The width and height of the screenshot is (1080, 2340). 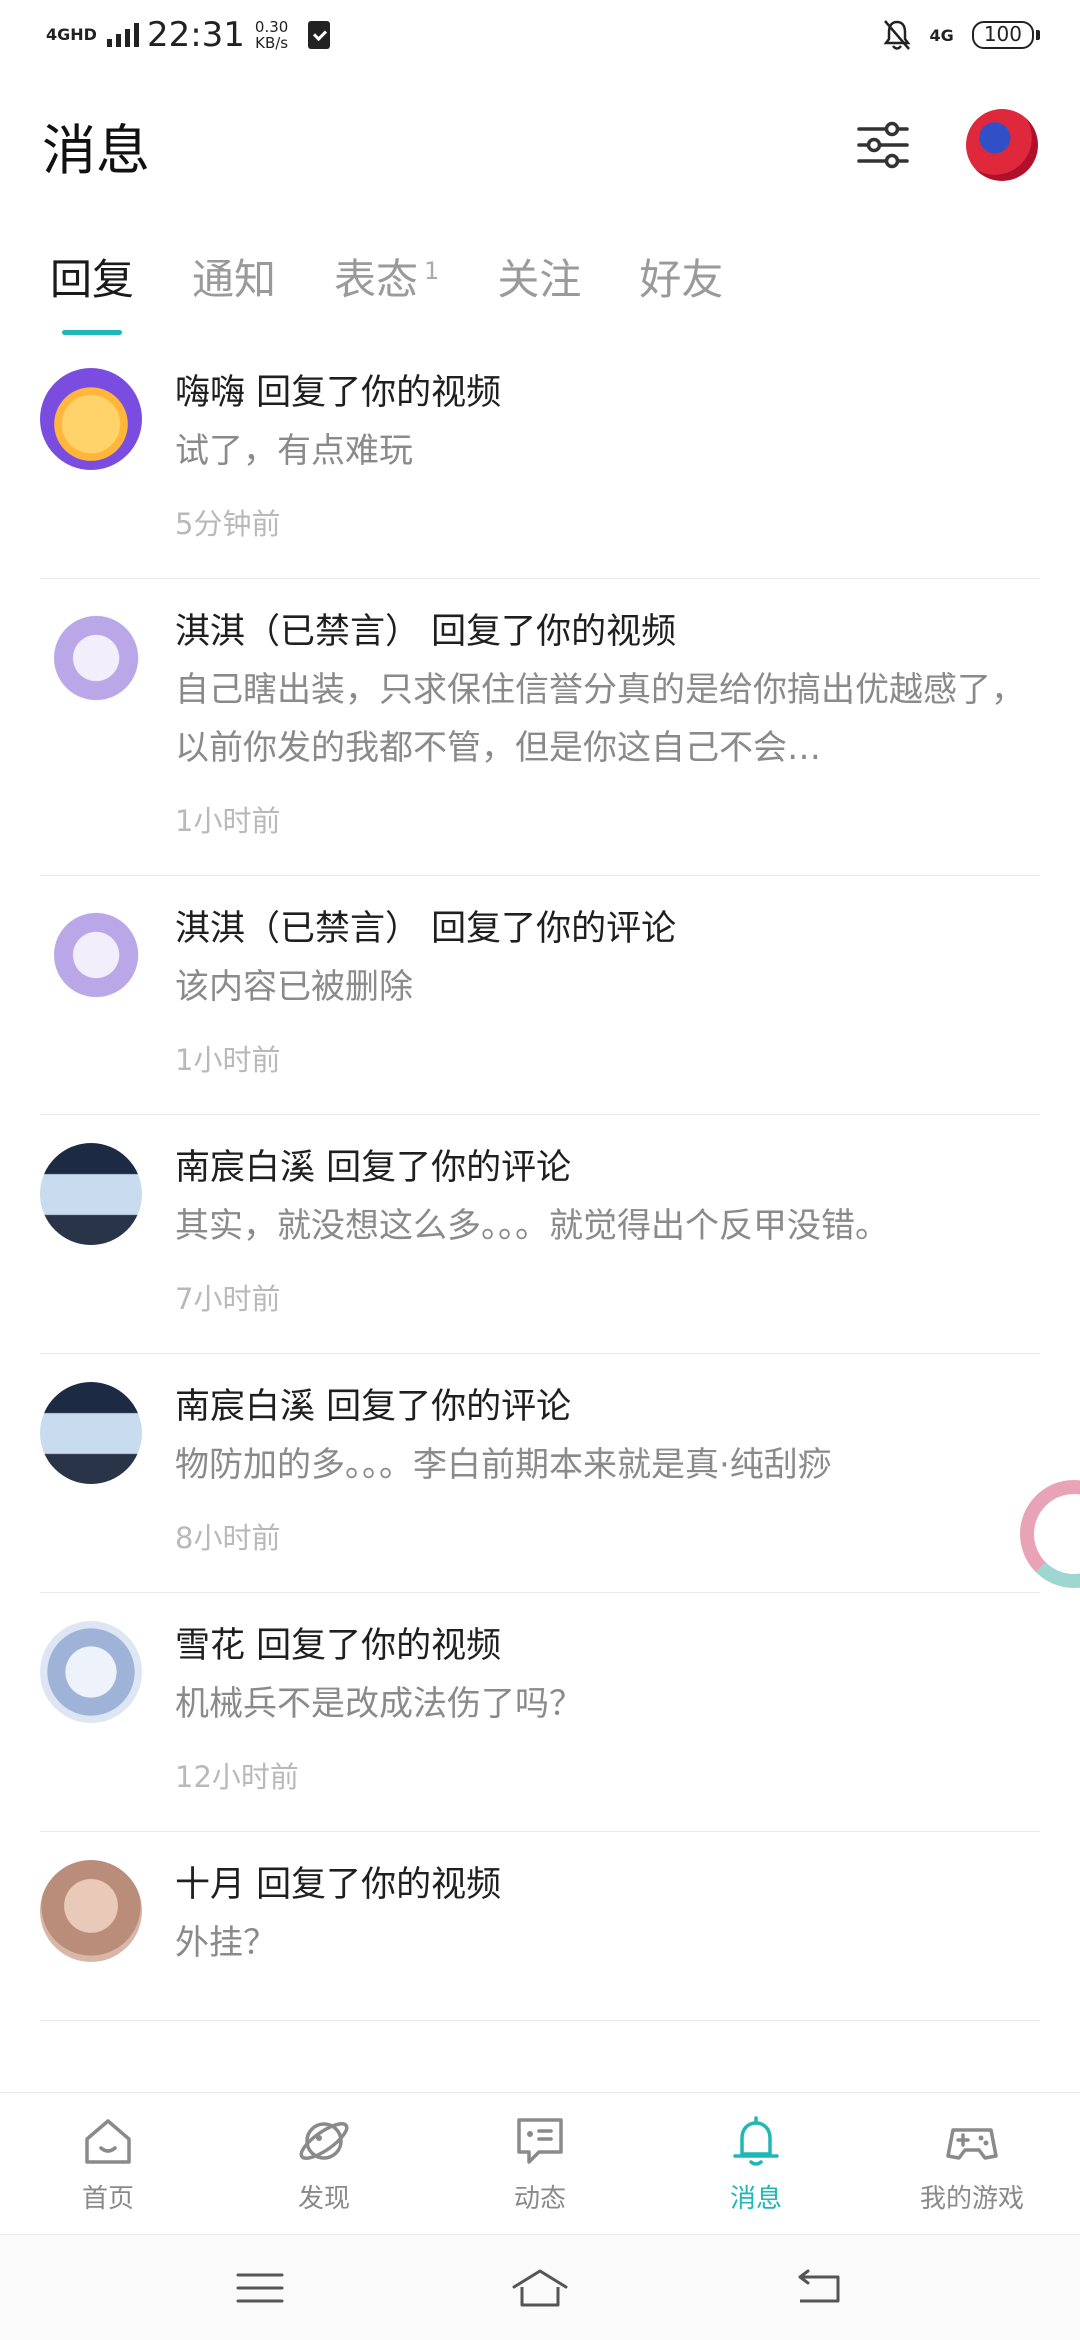 I want to click on bottom-nav: 首页 发现 动态 消息 我的游戏, so click(x=540, y=2163).